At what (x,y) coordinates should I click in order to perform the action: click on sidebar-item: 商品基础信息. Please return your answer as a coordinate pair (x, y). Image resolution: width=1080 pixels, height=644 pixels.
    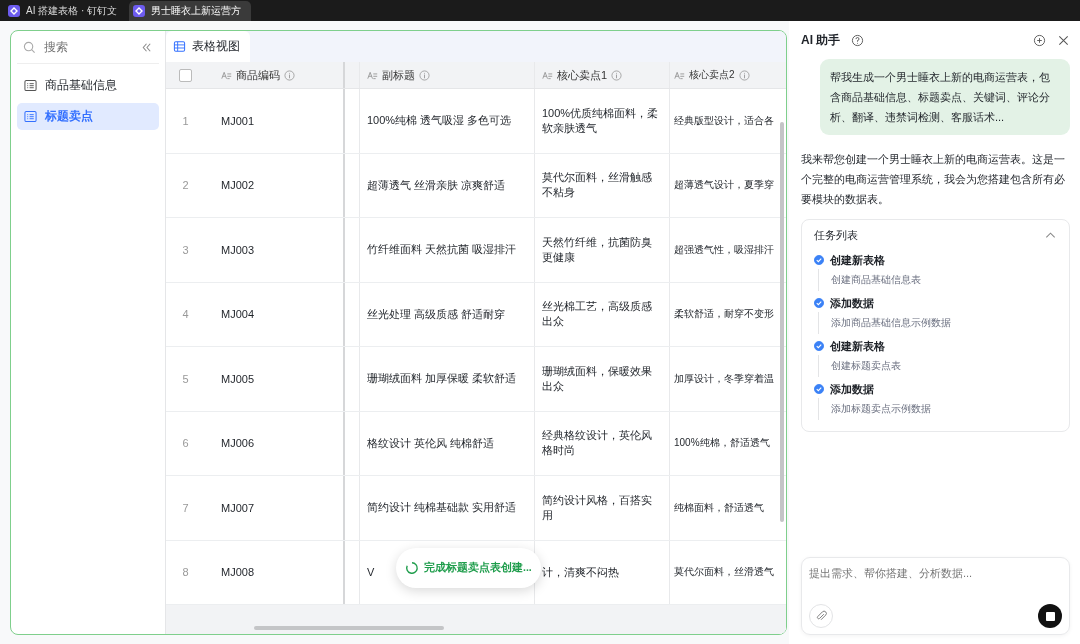
    Looking at the image, I should click on (88, 85).